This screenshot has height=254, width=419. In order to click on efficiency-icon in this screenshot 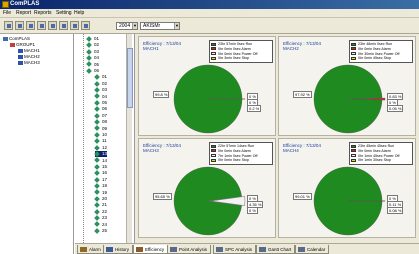, I will do `click(139, 249)`.